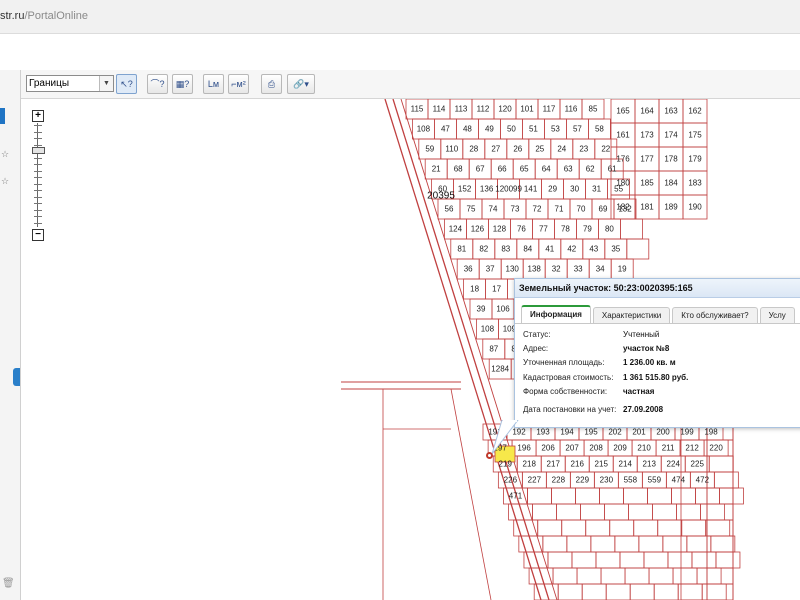 The image size is (800, 600). I want to click on parcel-number-label: 136, so click(486, 189).